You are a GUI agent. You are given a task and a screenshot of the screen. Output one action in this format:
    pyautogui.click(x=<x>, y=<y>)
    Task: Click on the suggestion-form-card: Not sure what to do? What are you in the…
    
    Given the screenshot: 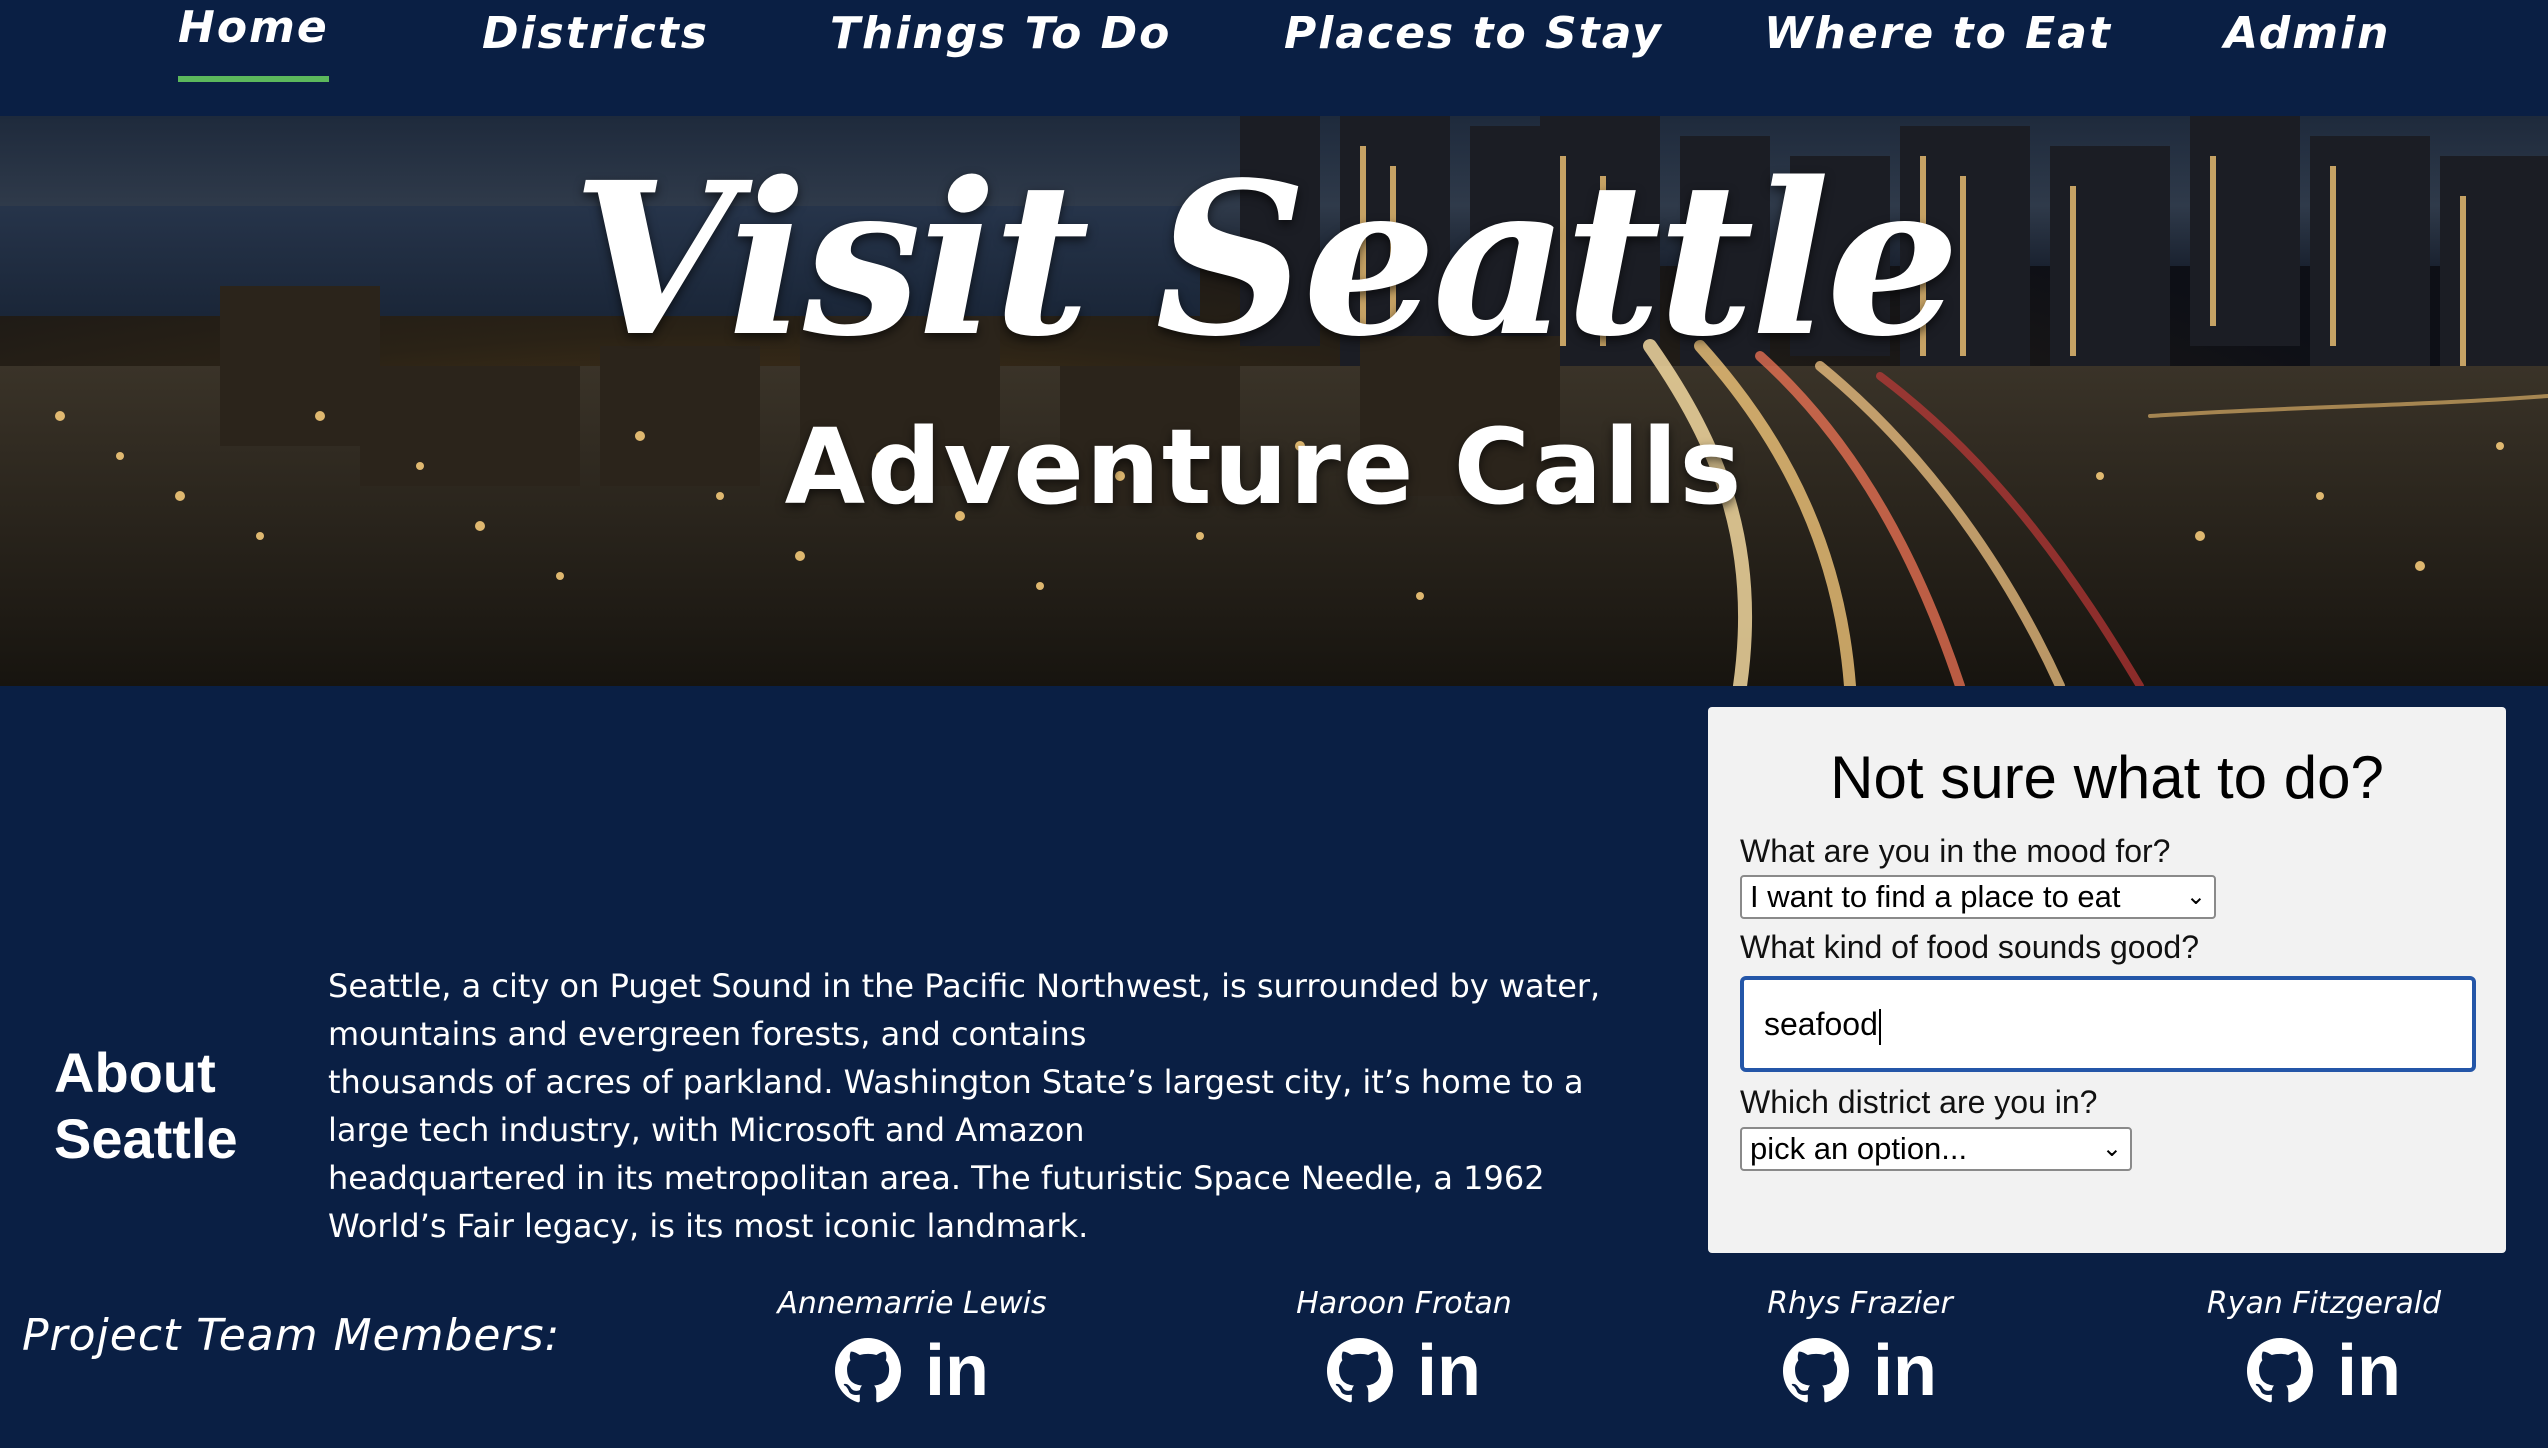 What is the action you would take?
    pyautogui.click(x=2107, y=980)
    